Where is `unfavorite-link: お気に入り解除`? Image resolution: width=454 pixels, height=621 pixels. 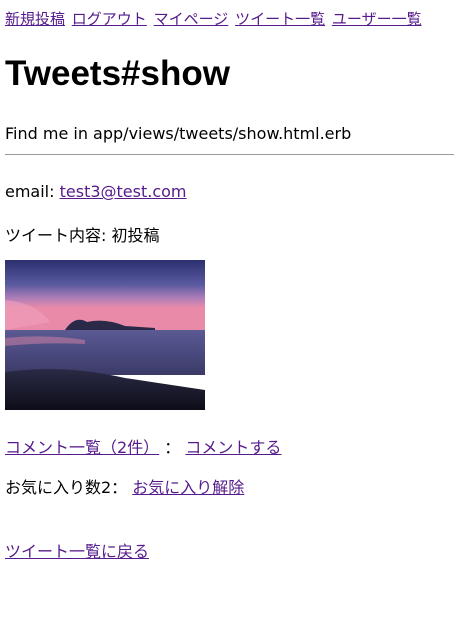
unfavorite-link: お気に入り解除 is located at coordinates (188, 487).